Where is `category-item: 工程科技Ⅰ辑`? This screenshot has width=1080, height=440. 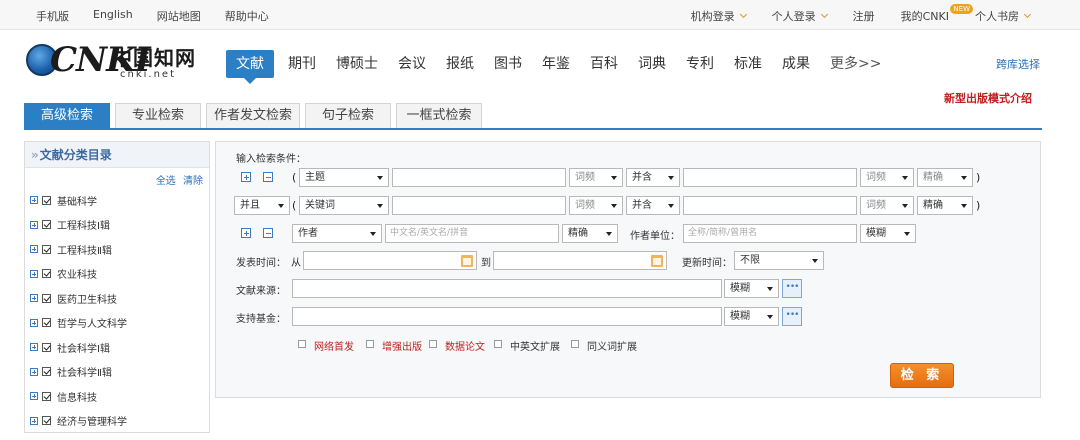
category-item: 工程科技Ⅰ辑 is located at coordinates (117, 225).